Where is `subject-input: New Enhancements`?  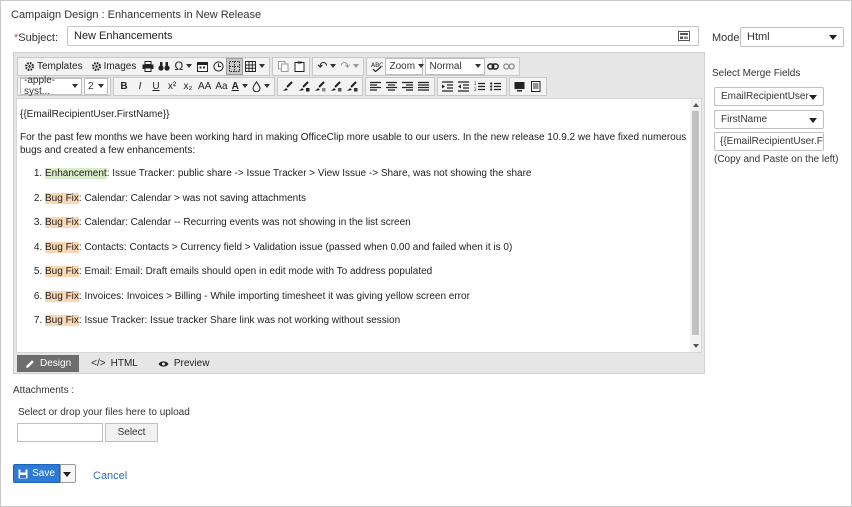
subject-input: New Enhancements is located at coordinates (383, 36).